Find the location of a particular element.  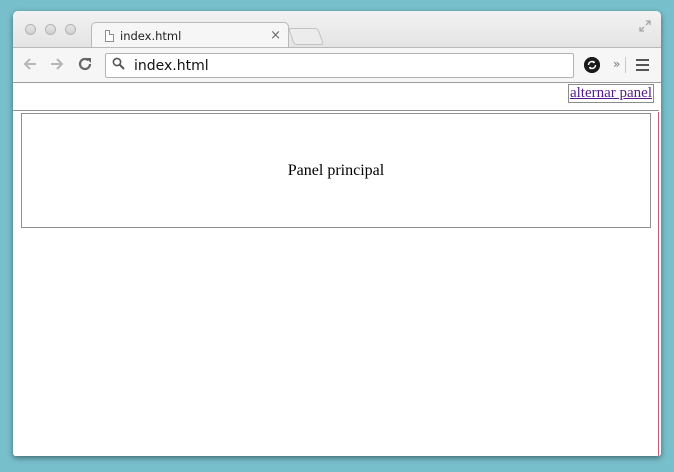

arrow-right-icon is located at coordinates (57, 64).